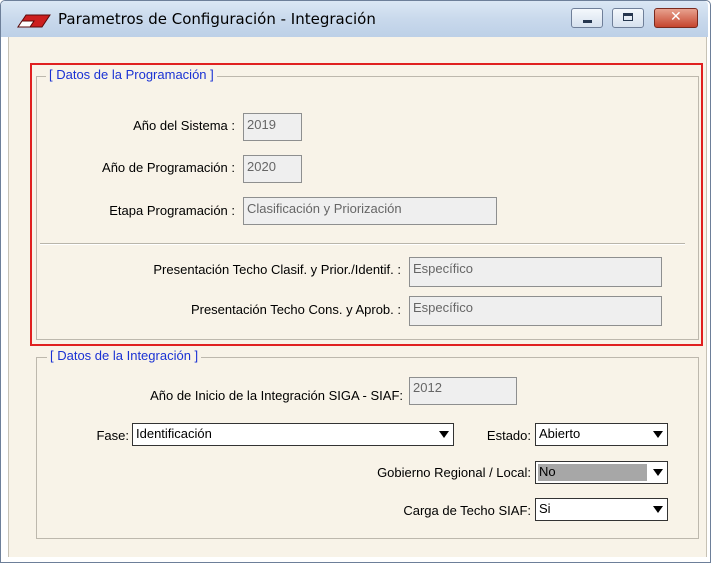 This screenshot has height=563, width=713. Describe the element at coordinates (587, 18) in the screenshot. I see `minimize-button` at that location.